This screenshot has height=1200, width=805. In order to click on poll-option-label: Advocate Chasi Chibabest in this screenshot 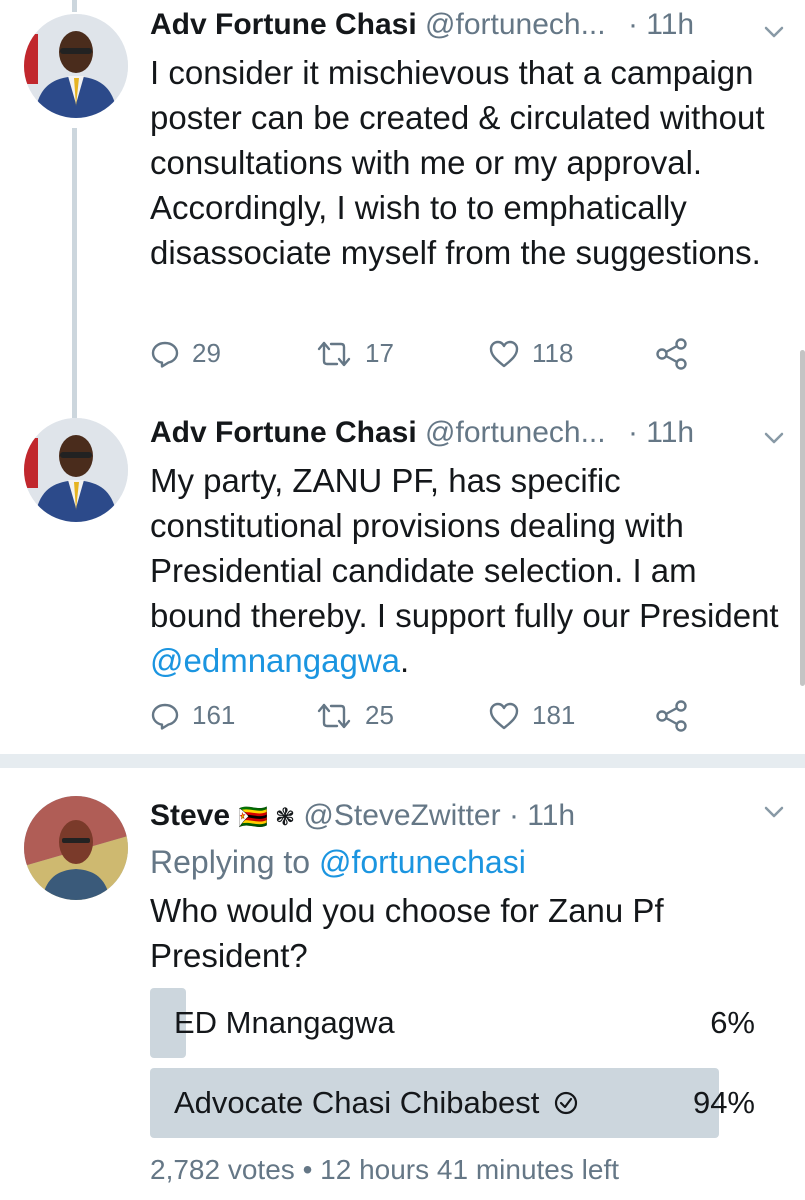, I will do `click(376, 1103)`.